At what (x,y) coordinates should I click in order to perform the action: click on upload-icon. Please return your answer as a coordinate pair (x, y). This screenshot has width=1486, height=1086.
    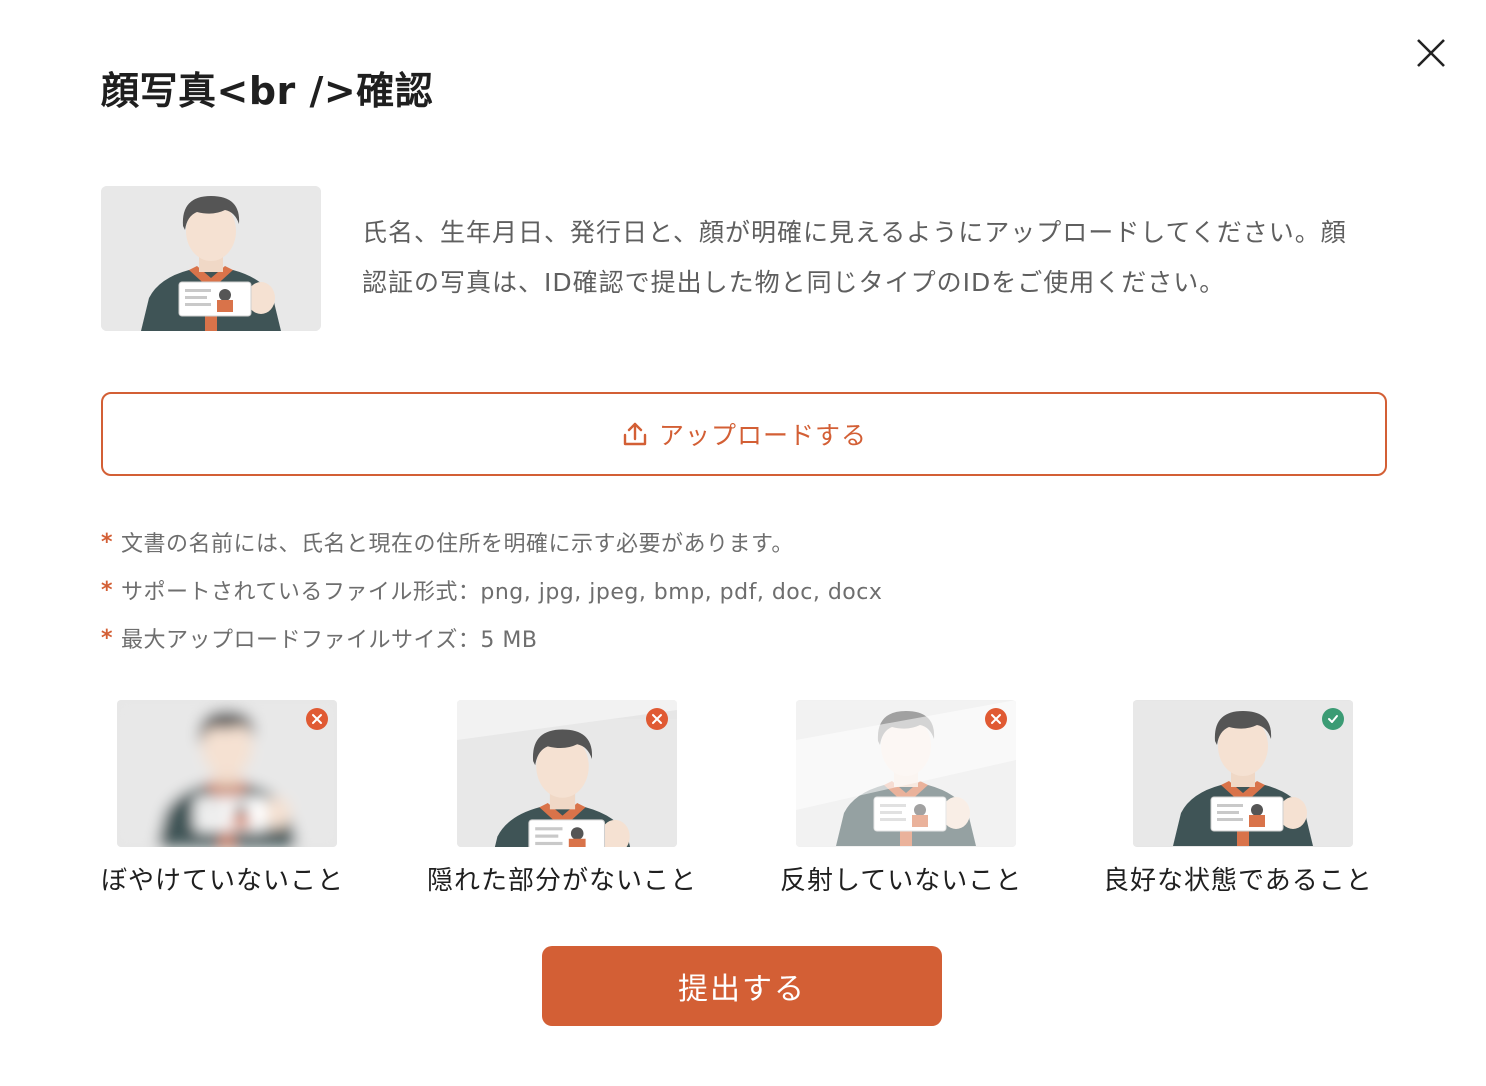
    Looking at the image, I should click on (635, 434).